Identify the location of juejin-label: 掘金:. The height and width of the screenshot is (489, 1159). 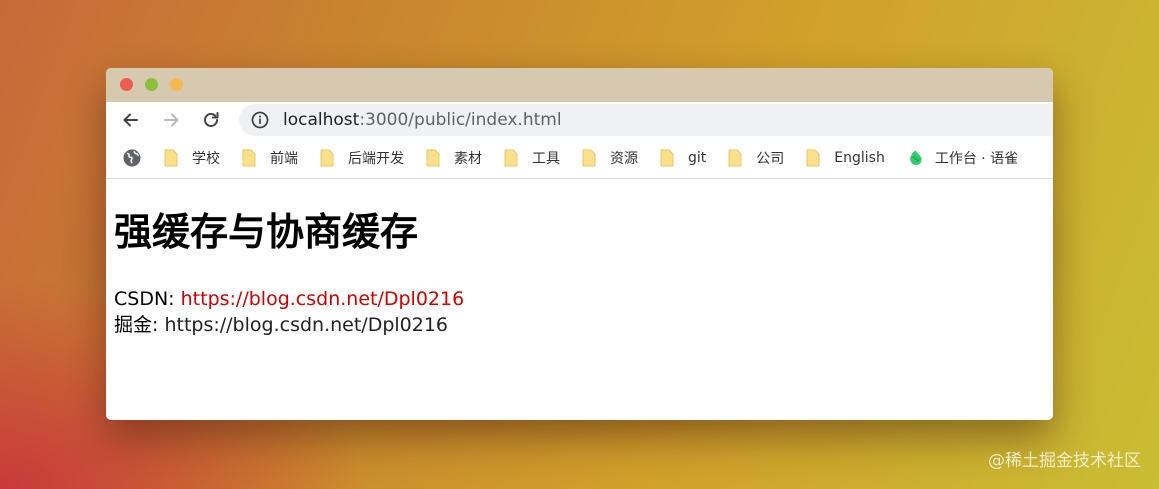
(139, 325).